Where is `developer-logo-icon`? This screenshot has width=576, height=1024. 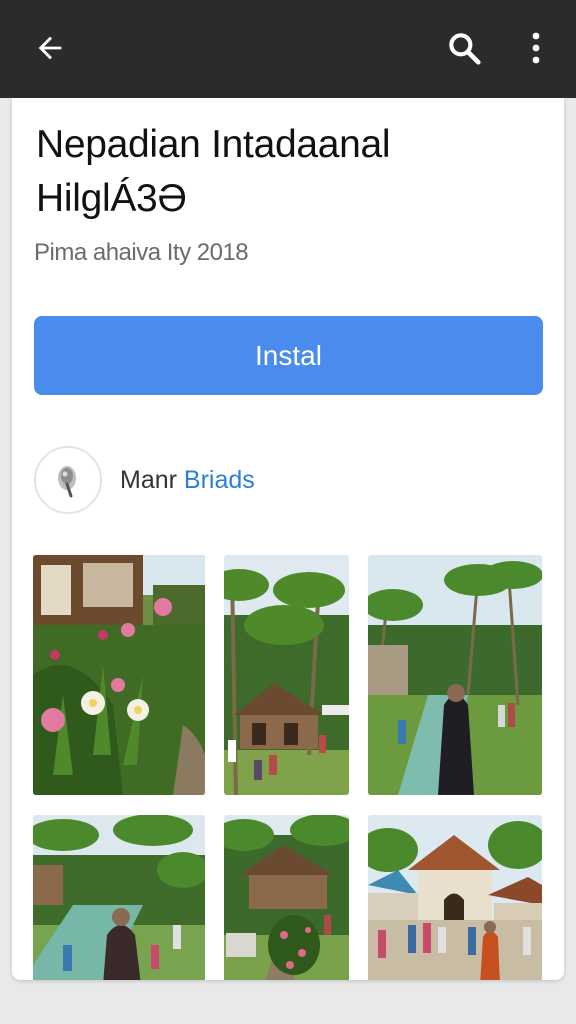 developer-logo-icon is located at coordinates (67, 482).